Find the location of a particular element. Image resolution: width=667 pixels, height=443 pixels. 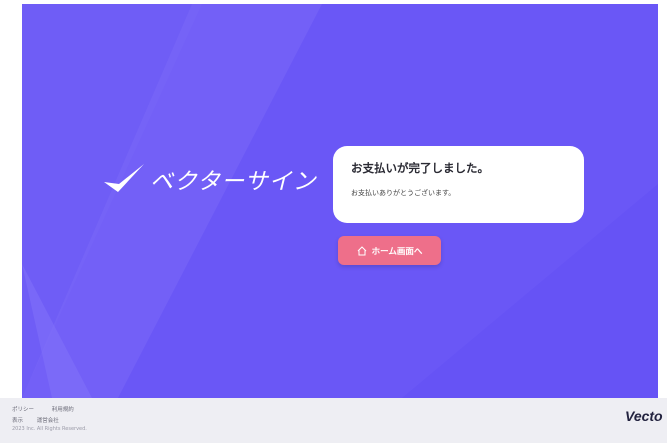

footer-links-row2: 表示 運営会社 is located at coordinates (41, 420).